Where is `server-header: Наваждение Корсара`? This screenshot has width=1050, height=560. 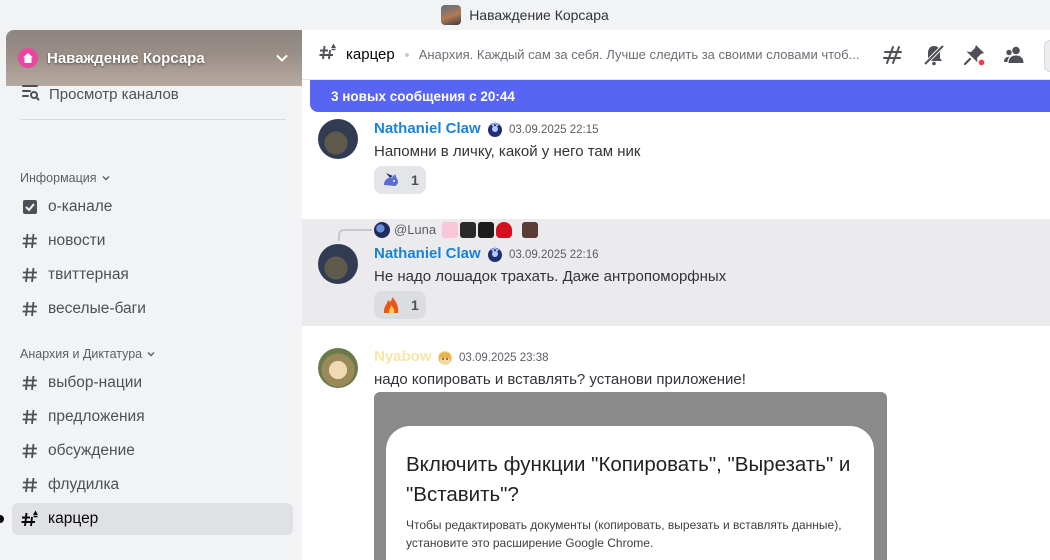
server-header: Наваждение Корсара is located at coordinates (154, 58).